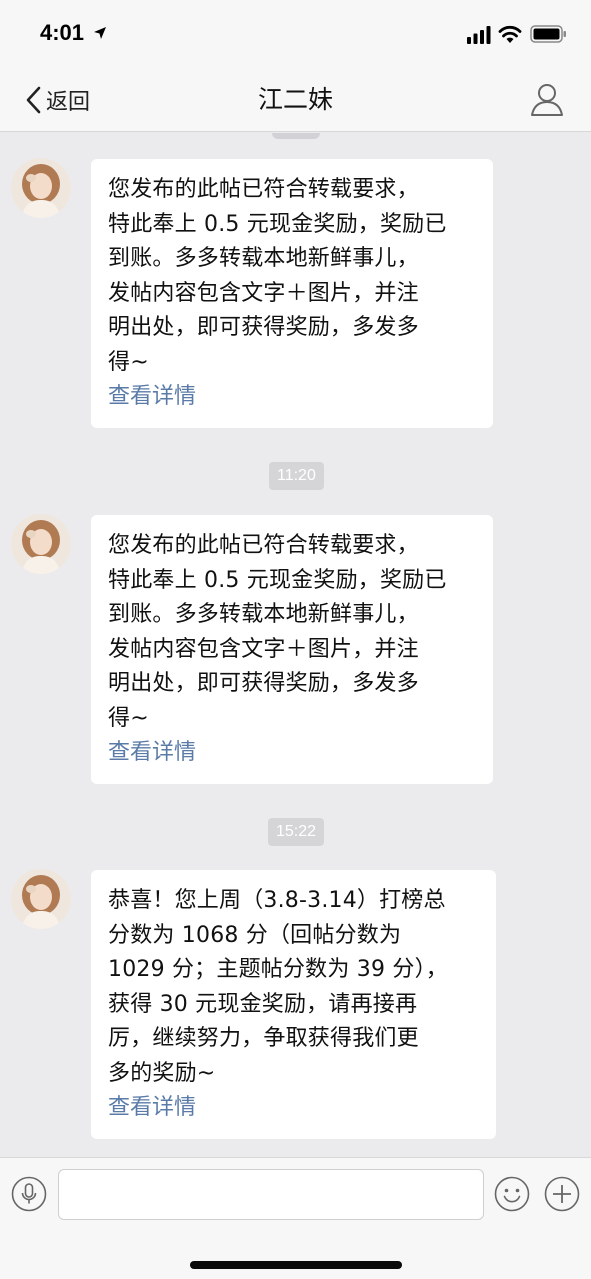 Image resolution: width=591 pixels, height=1279 pixels. What do you see at coordinates (29, 1194) in the screenshot?
I see `microphone-icon` at bounding box center [29, 1194].